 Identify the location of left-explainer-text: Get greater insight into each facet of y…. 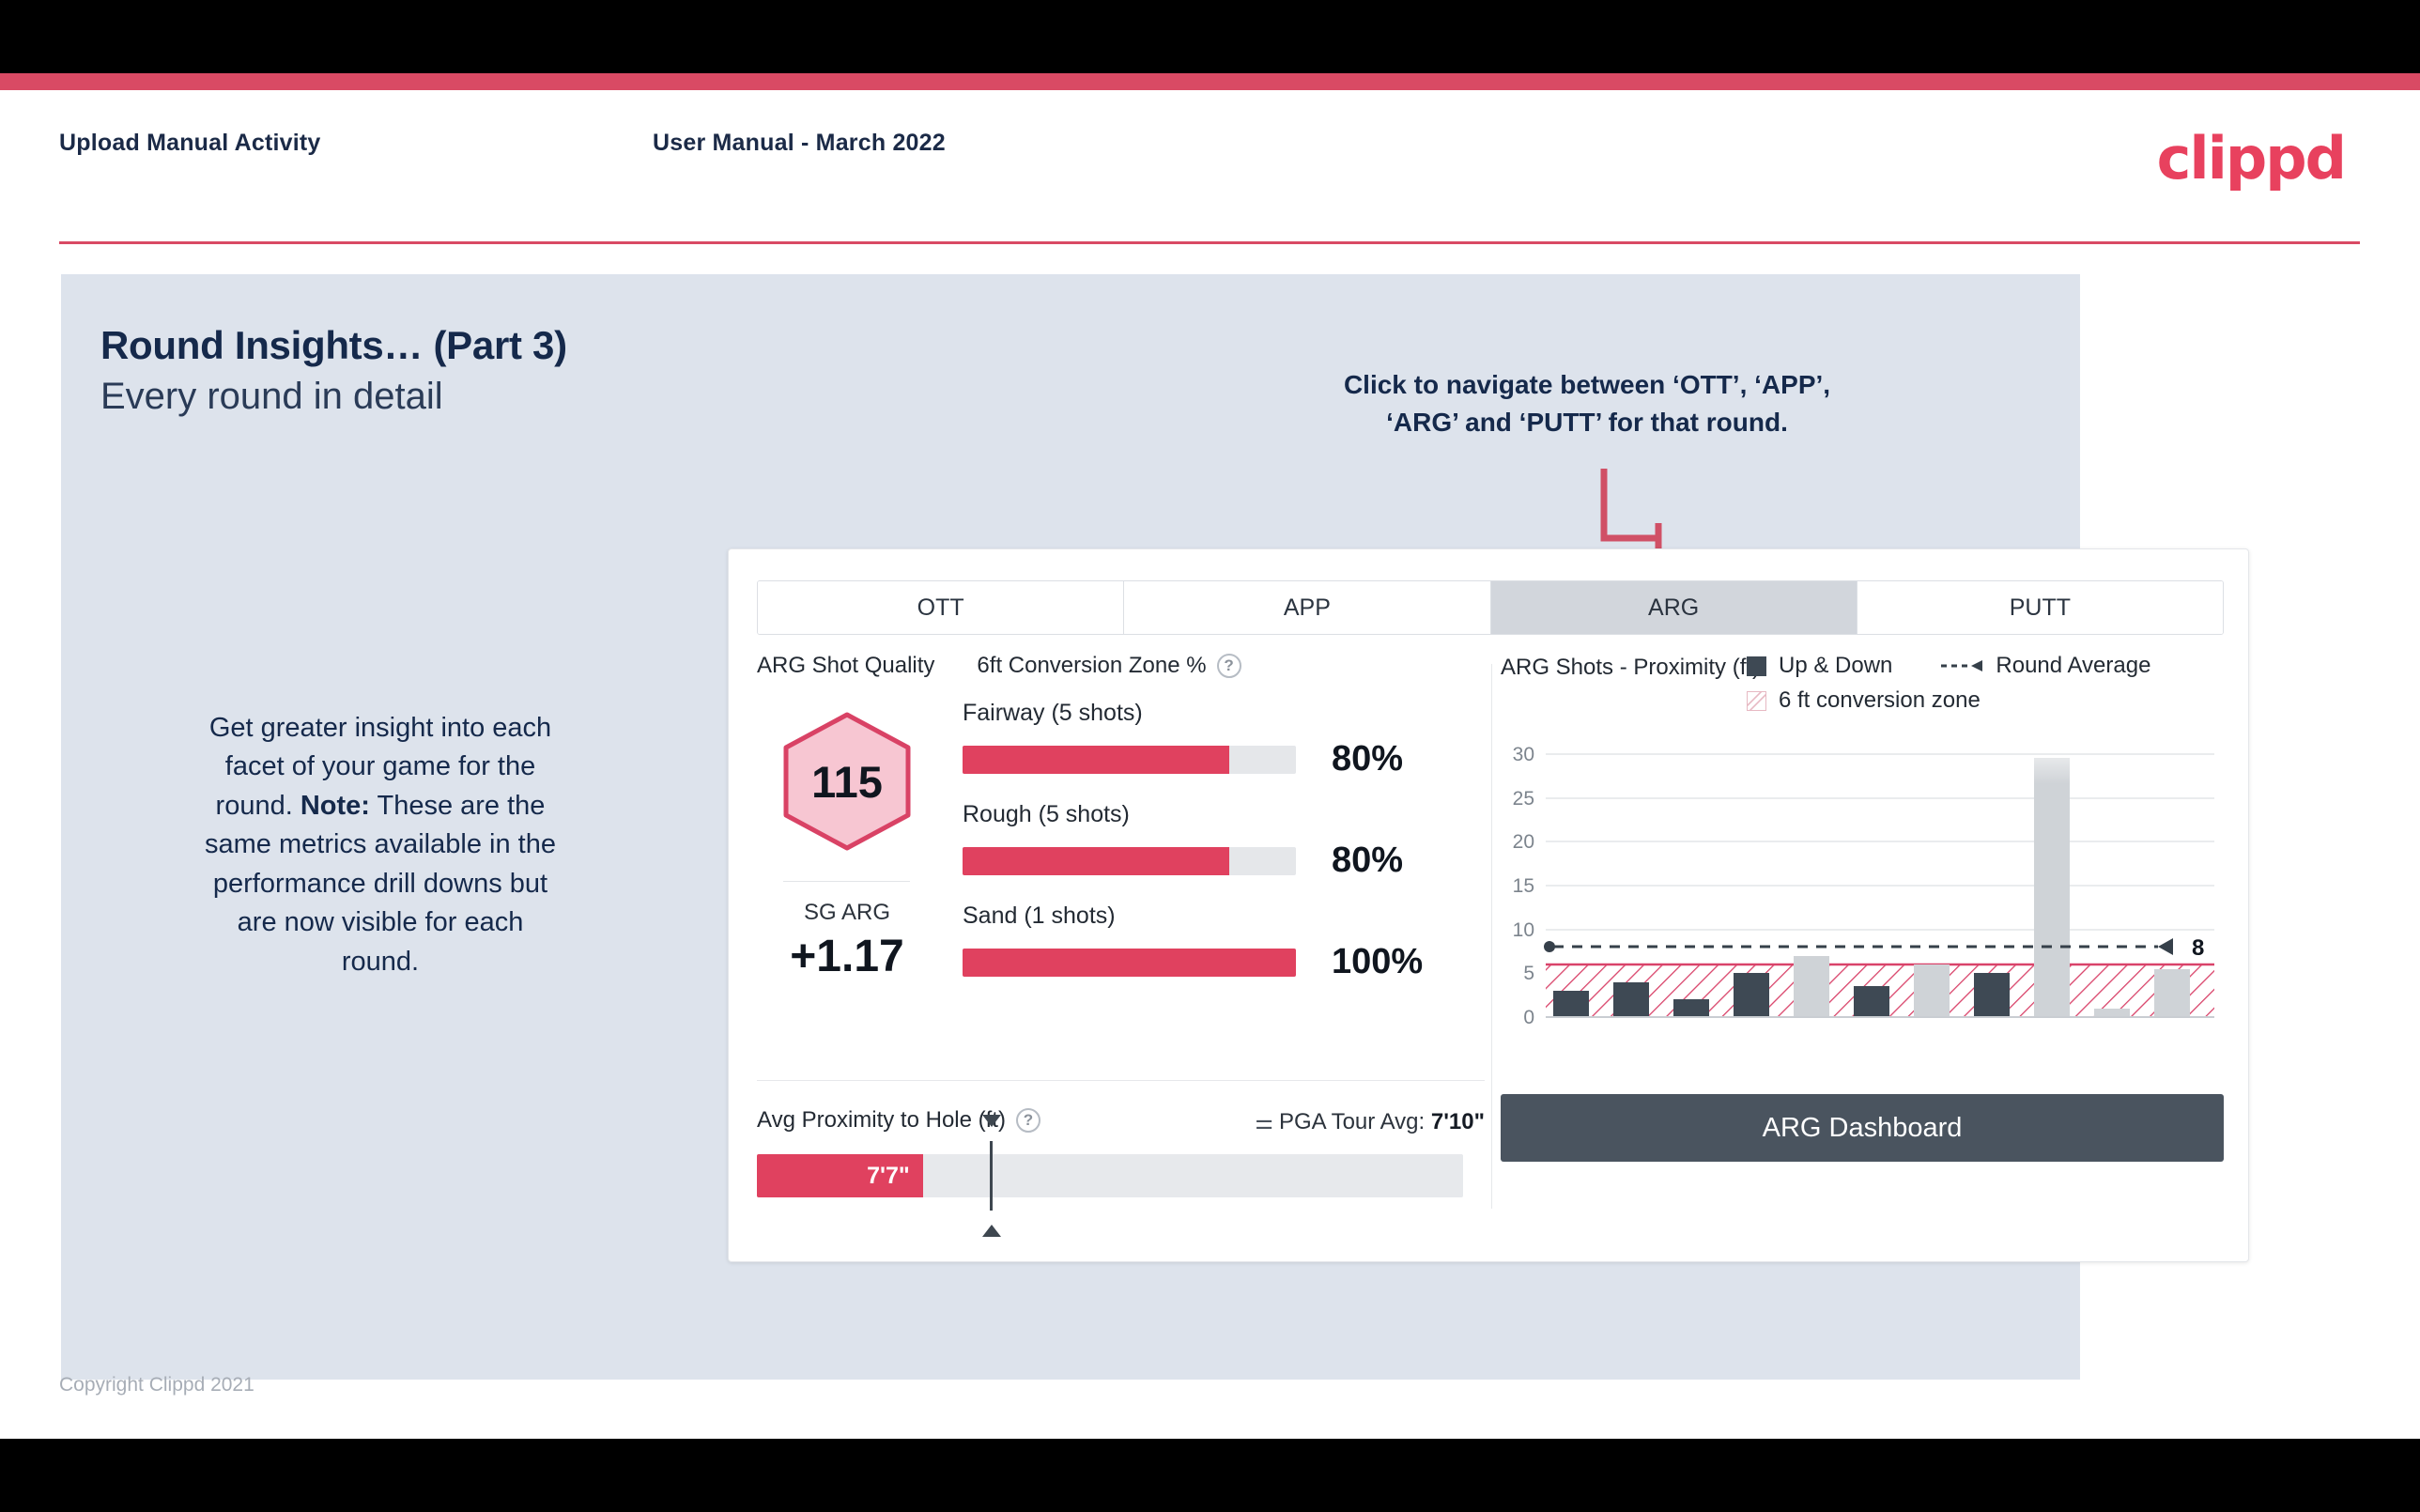
(380, 845).